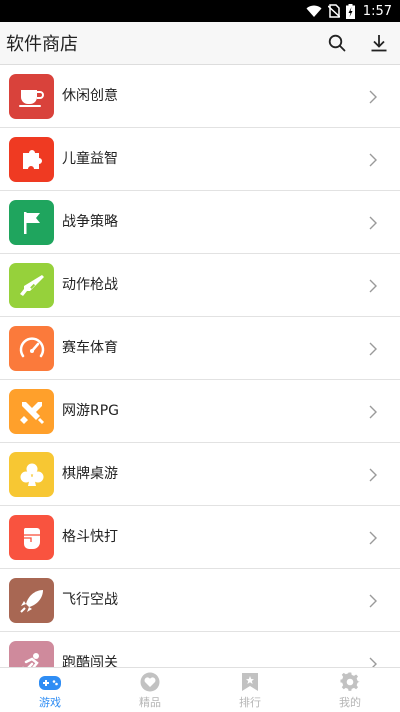 Image resolution: width=400 pixels, height=712 pixels. I want to click on page-title: 软件商店, so click(42, 44).